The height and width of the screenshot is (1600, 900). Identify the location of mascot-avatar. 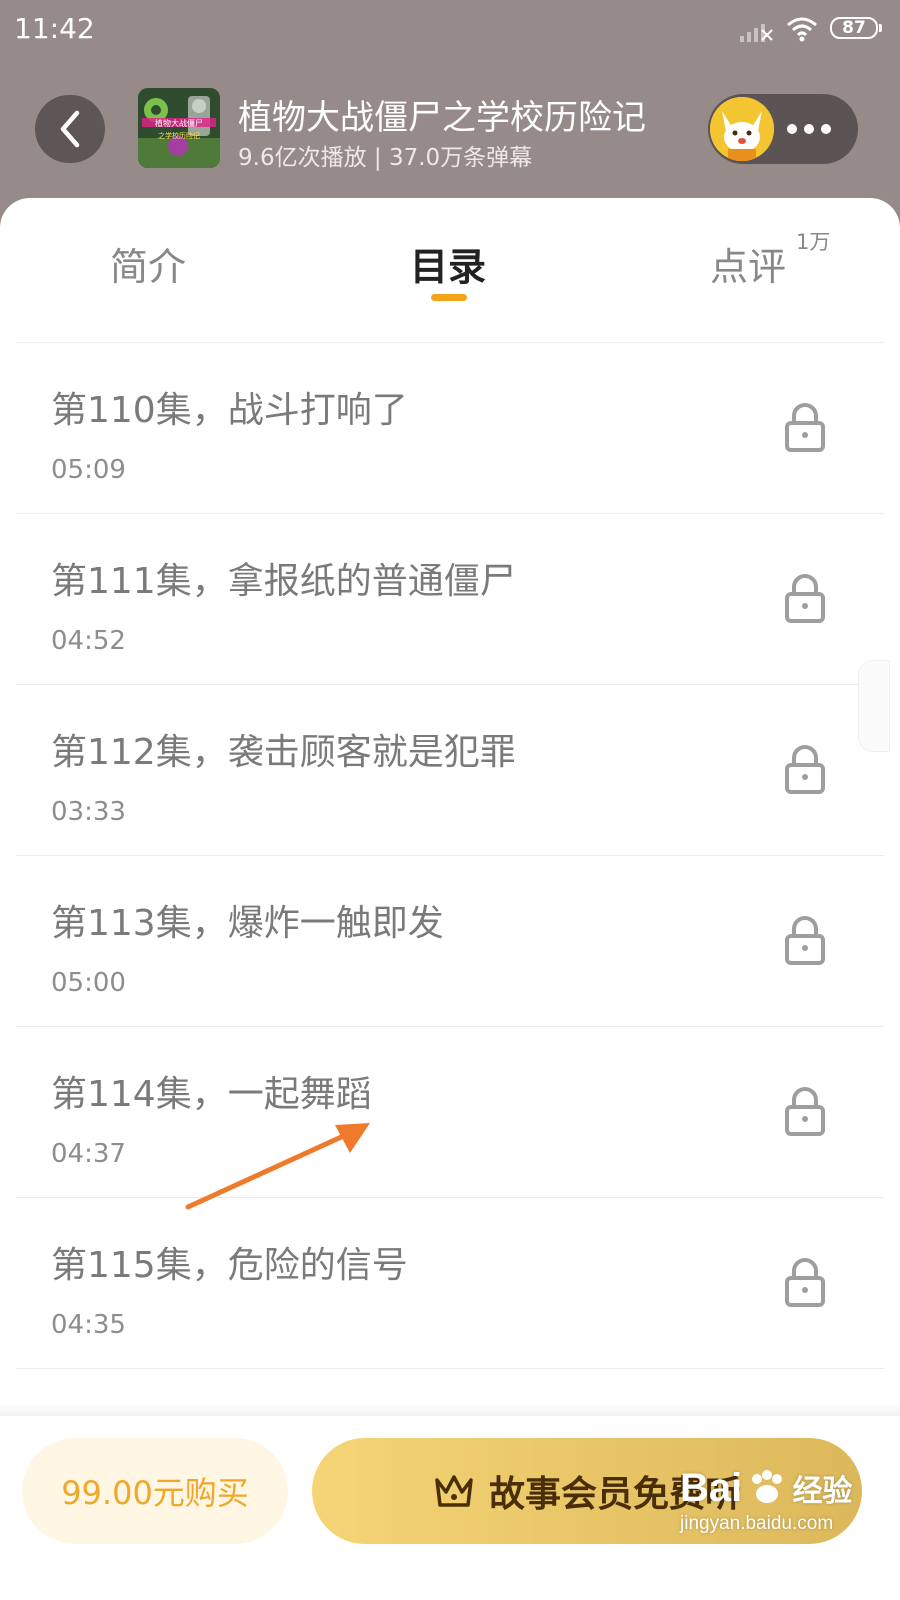
(742, 129).